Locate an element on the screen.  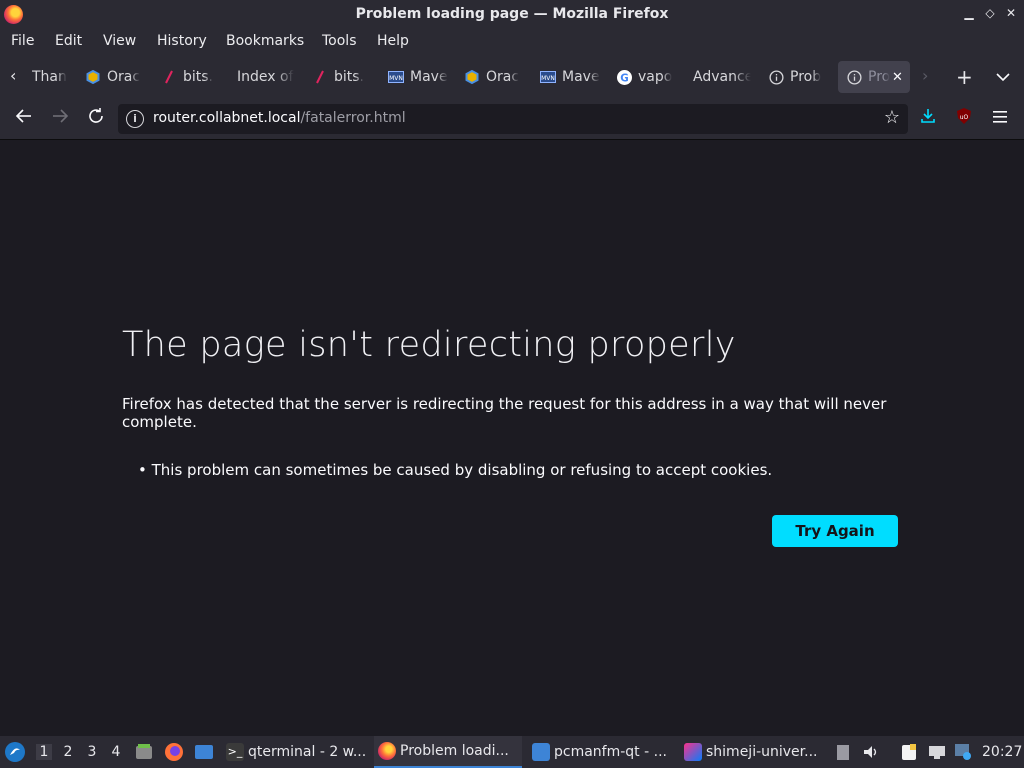
tab-1: Than is located at coordinates (51, 77).